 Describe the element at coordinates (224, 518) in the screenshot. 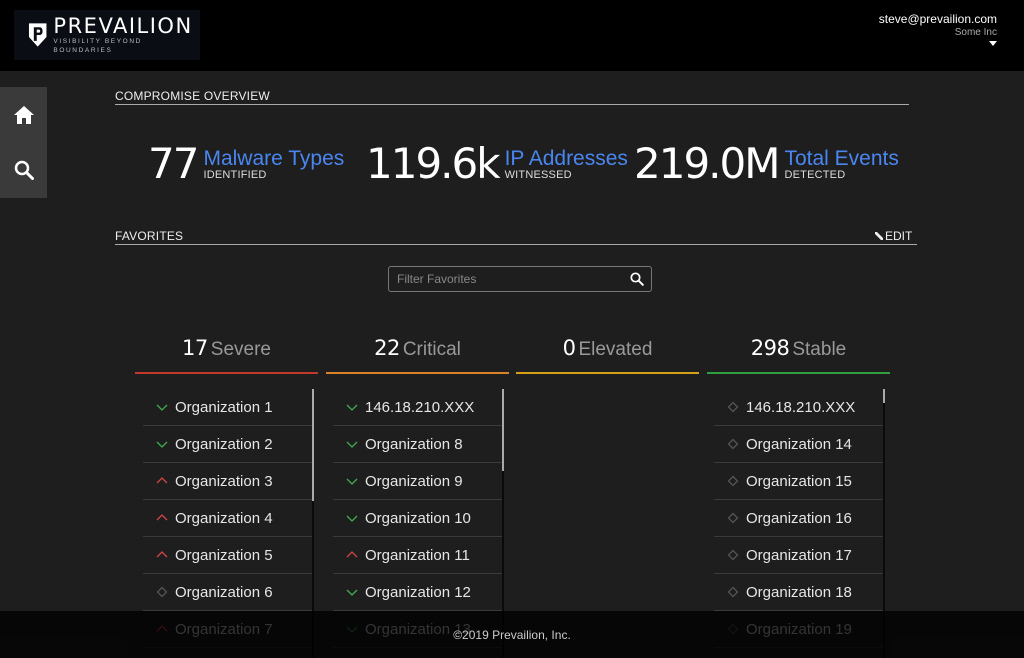

I see `favorite-item-label: Organization 4` at that location.